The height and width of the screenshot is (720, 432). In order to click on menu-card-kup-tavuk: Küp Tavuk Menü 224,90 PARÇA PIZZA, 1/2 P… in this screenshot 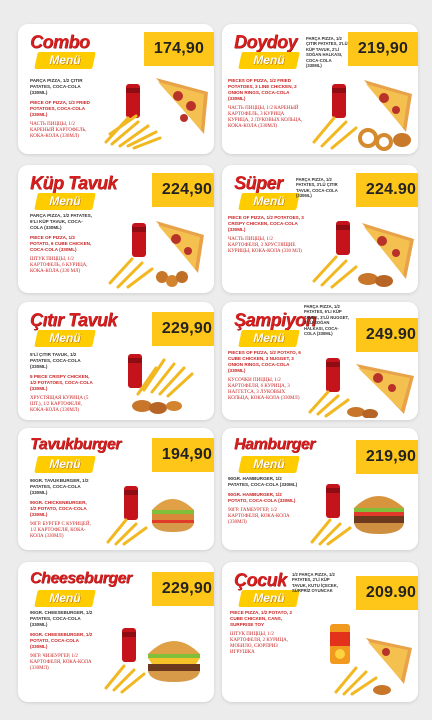, I will do `click(116, 229)`.